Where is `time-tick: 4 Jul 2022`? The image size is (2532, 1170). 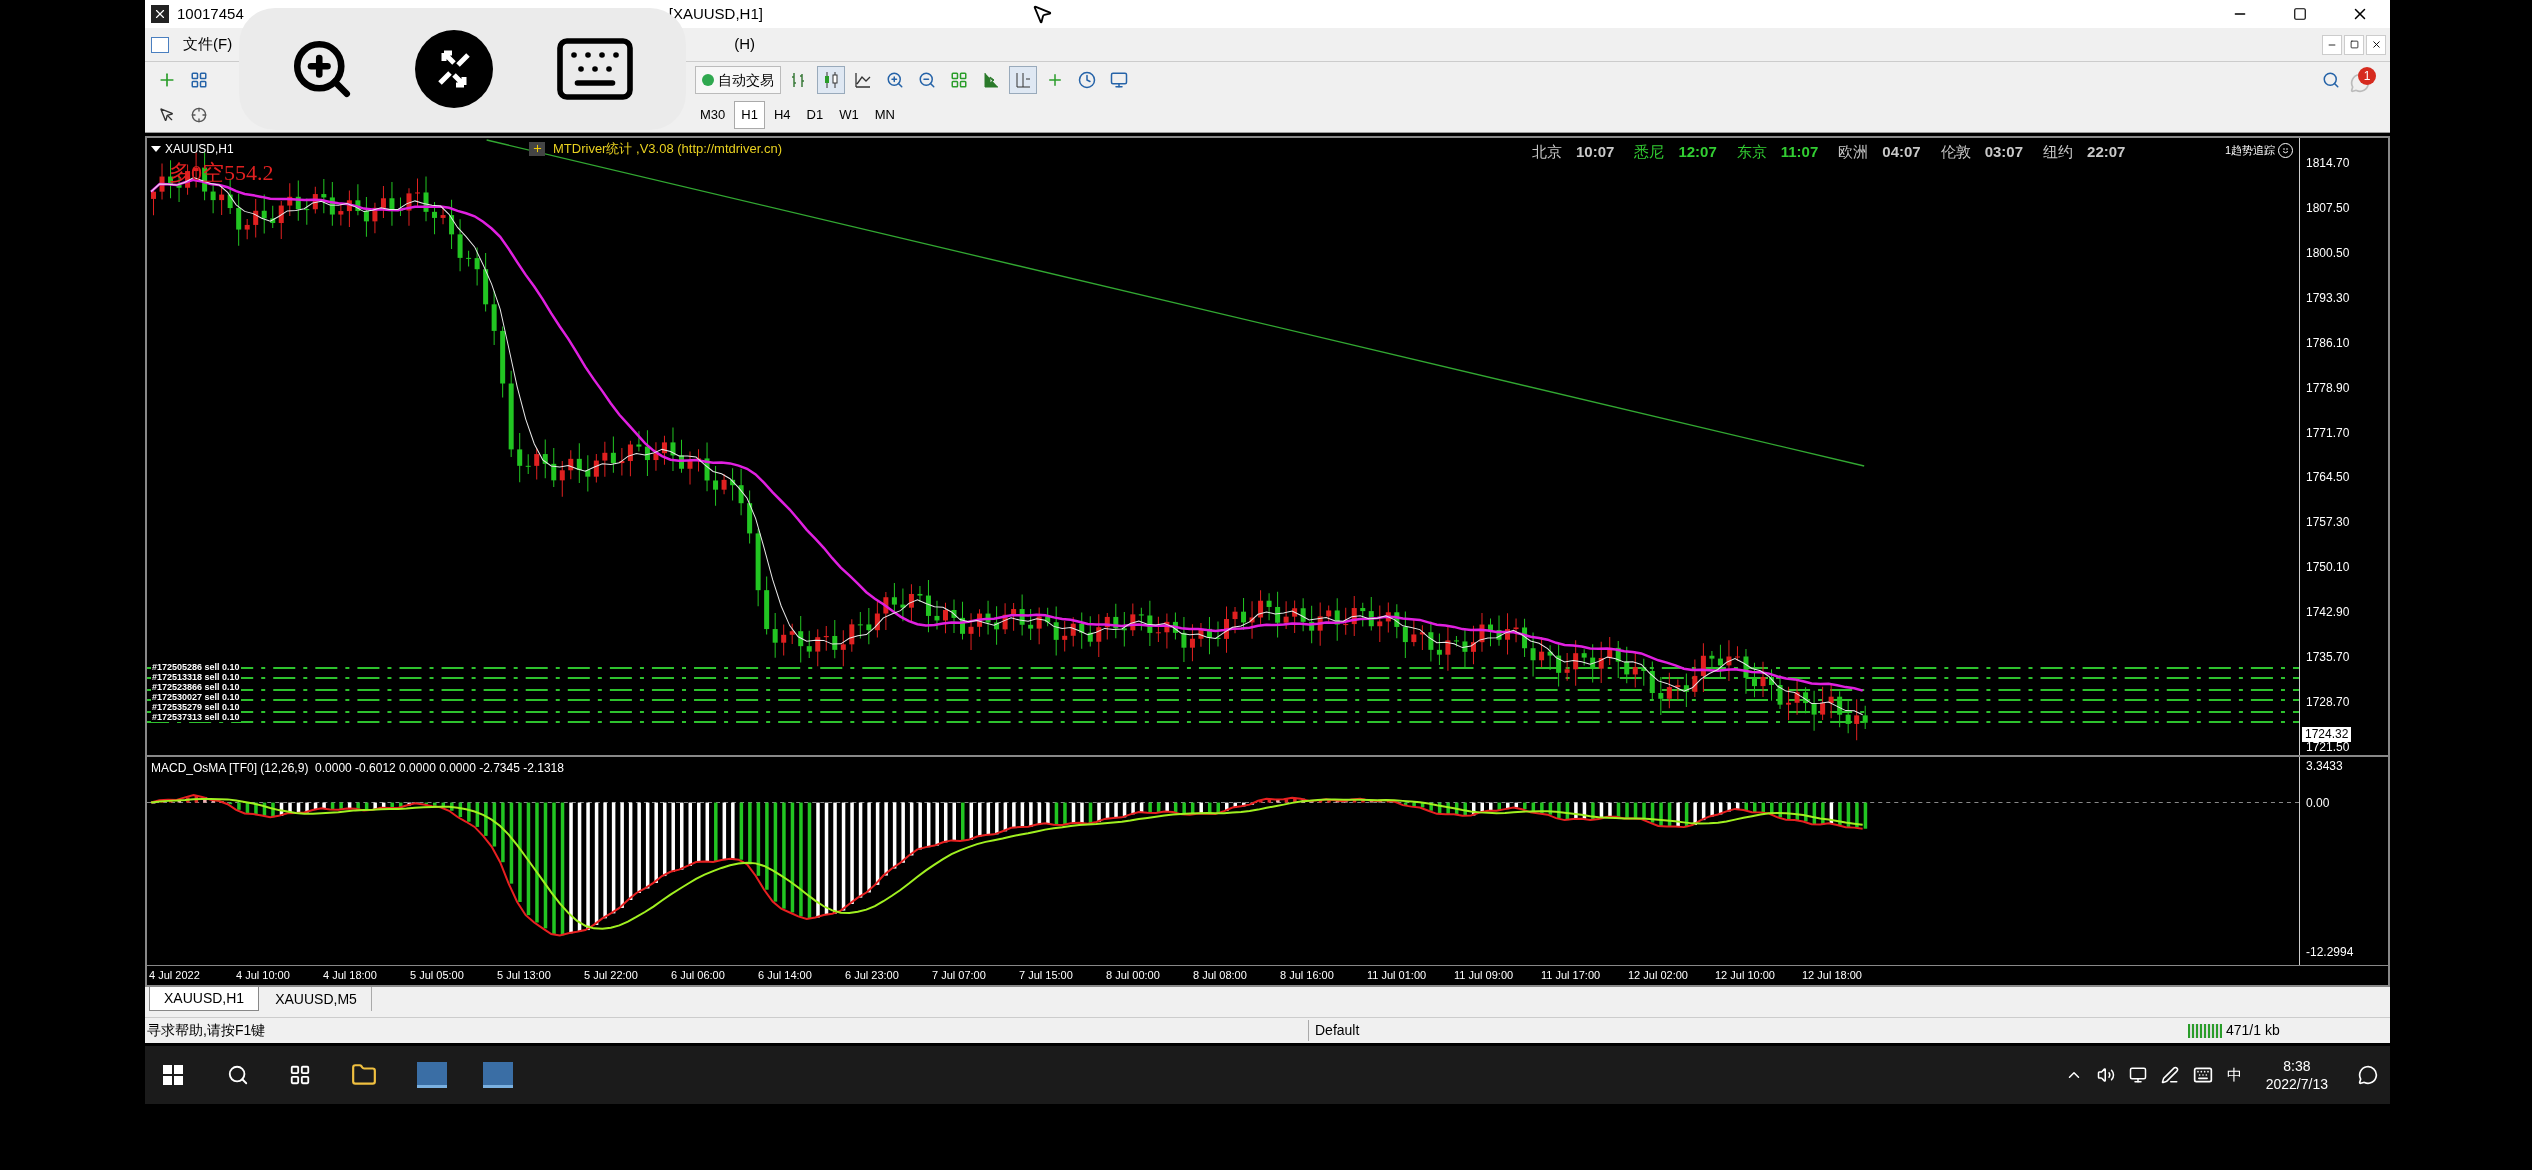 time-tick: 4 Jul 2022 is located at coordinates (175, 976).